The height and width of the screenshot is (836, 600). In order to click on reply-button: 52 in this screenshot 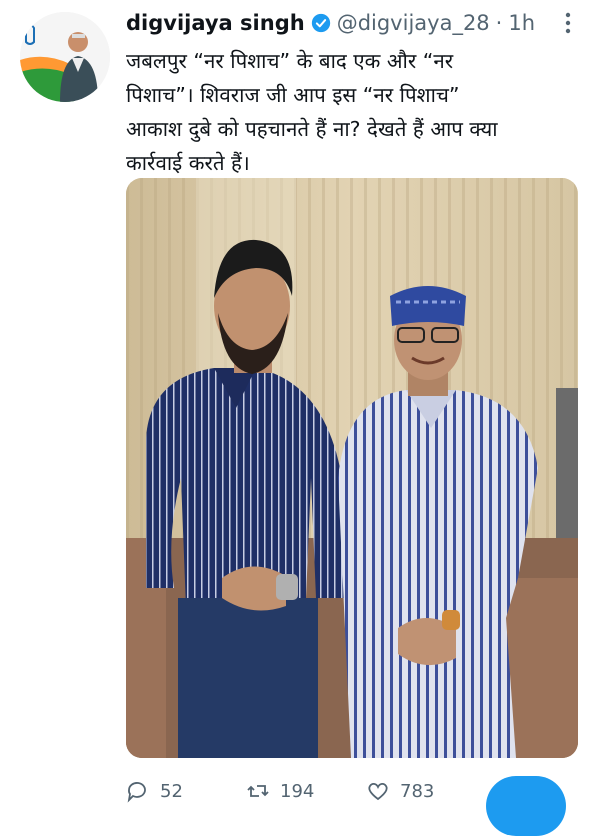, I will do `click(186, 791)`.